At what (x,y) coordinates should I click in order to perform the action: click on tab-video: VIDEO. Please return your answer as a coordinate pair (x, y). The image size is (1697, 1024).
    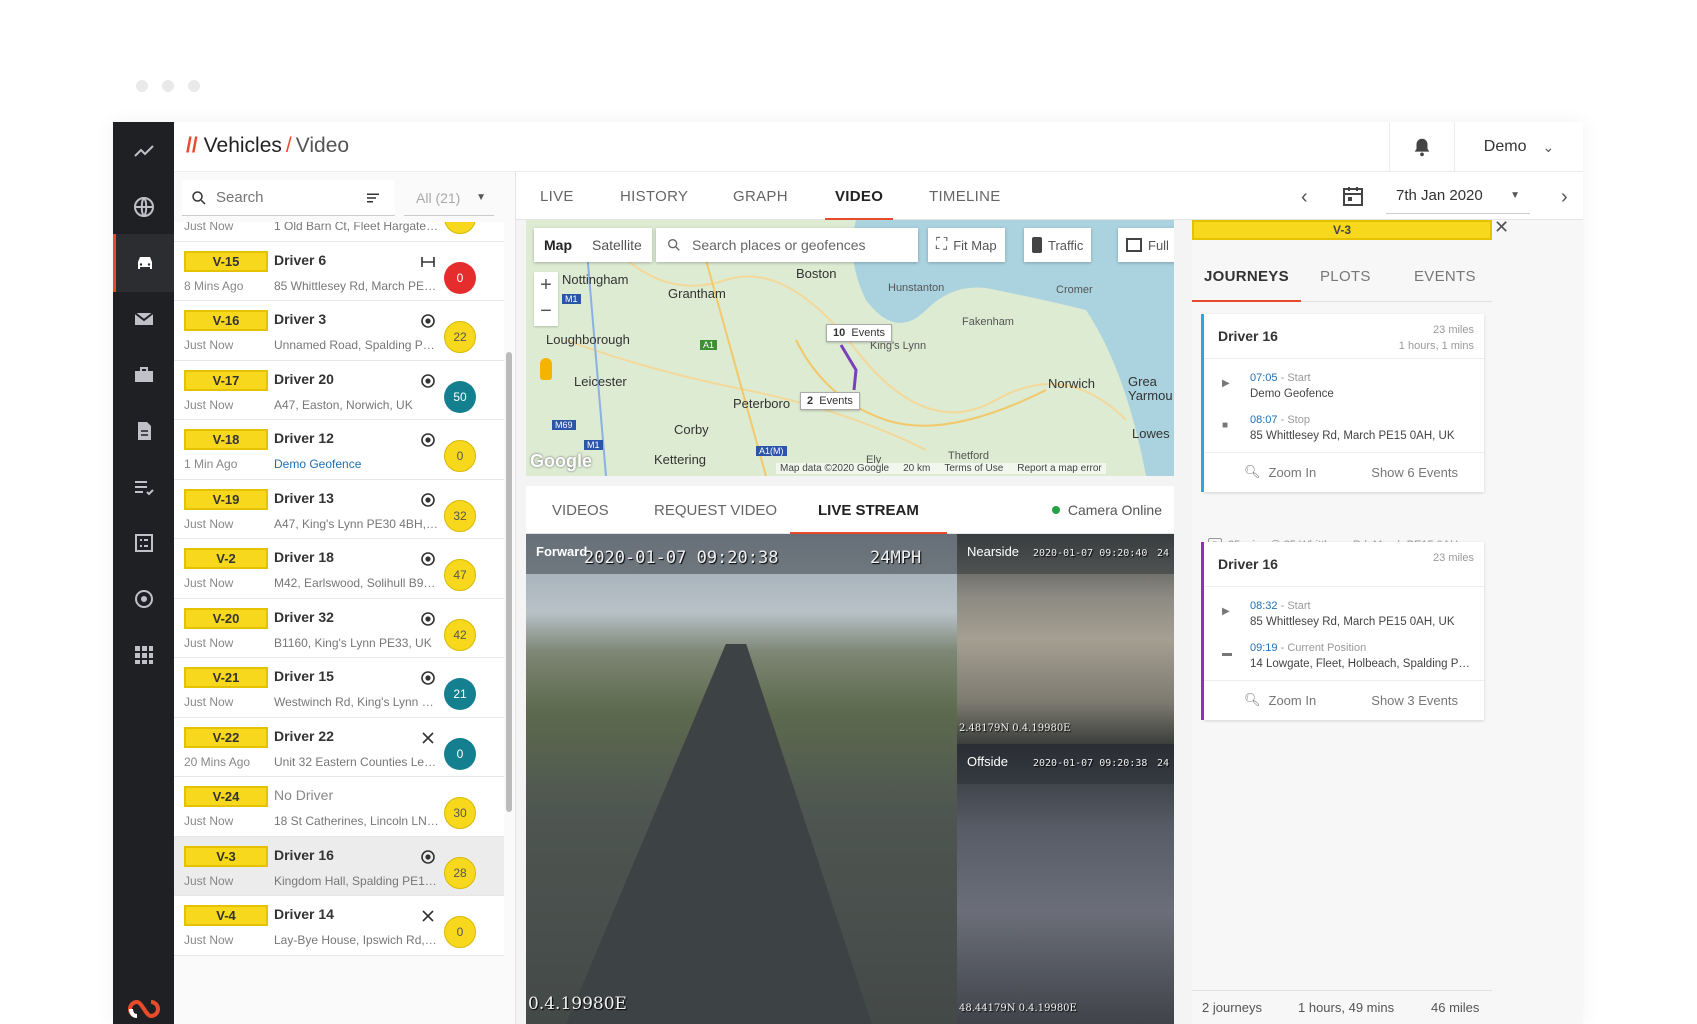
    Looking at the image, I should click on (859, 196).